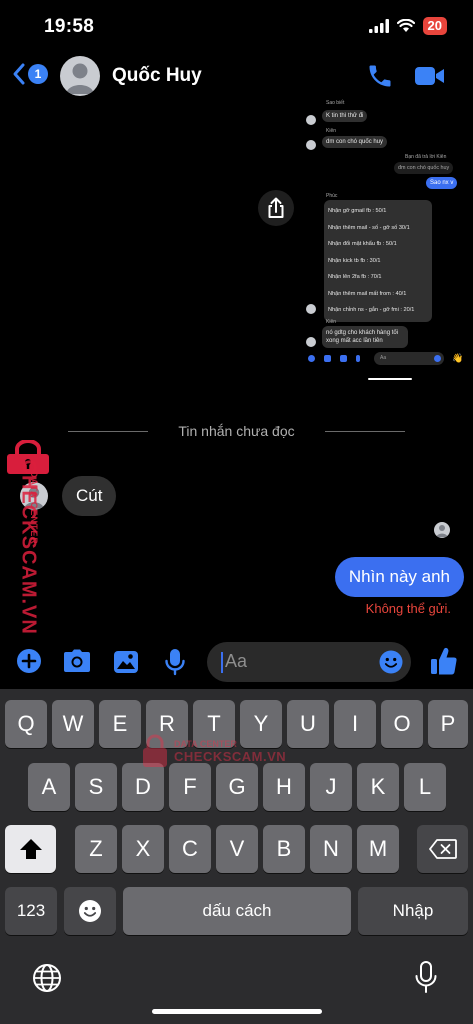 Image resolution: width=473 pixels, height=1024 pixels. Describe the element at coordinates (434, 26) in the screenshot. I see `battery-indicator: 20` at that location.